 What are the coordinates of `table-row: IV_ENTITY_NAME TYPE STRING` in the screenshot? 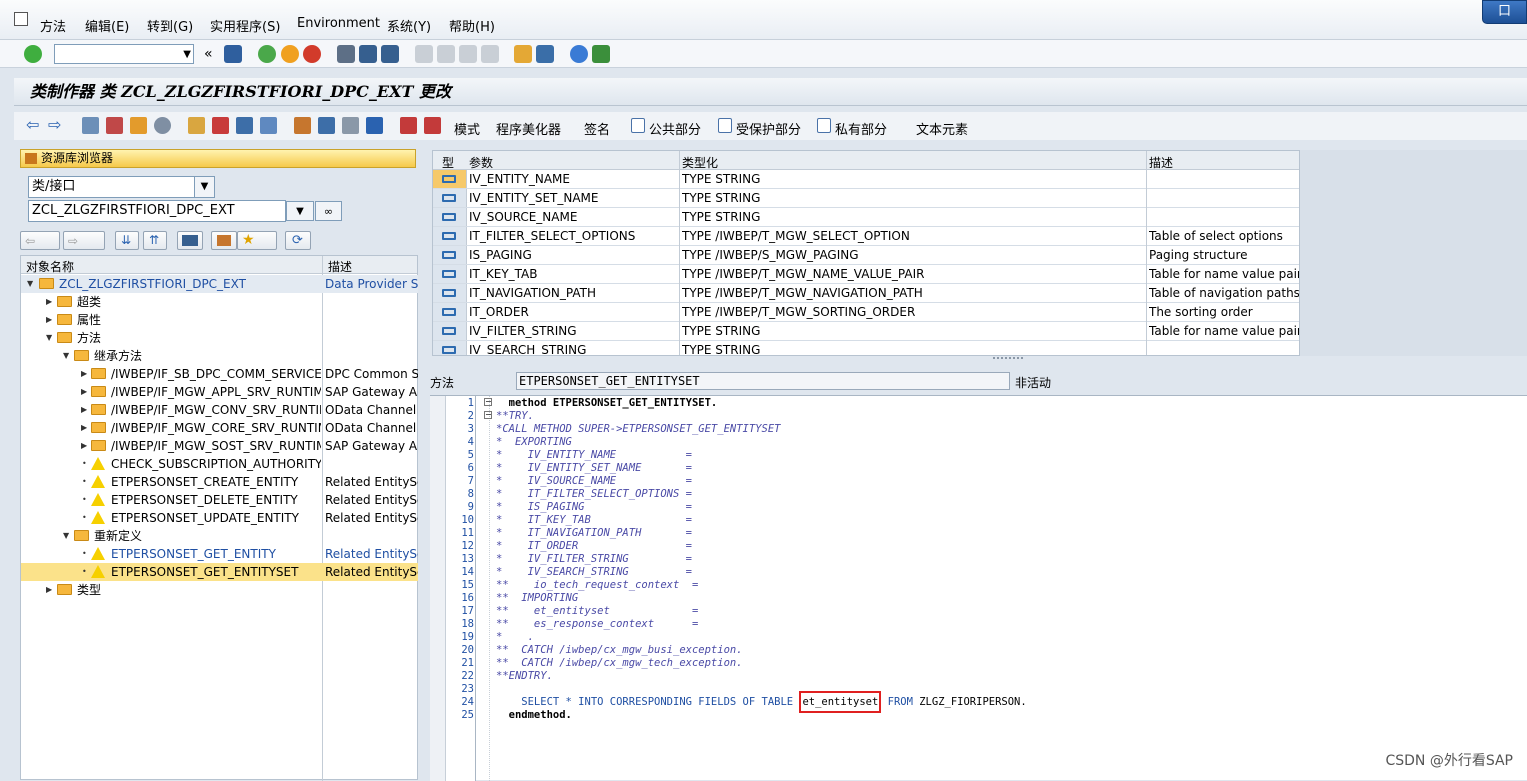 It's located at (866, 179).